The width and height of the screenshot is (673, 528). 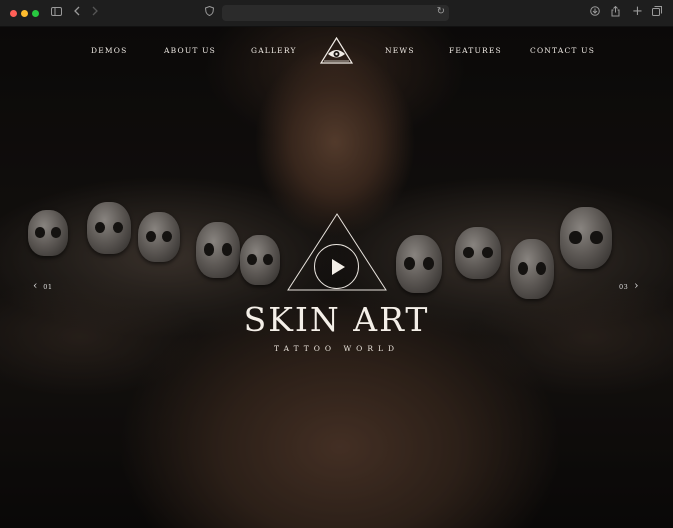 What do you see at coordinates (274, 50) in the screenshot?
I see `nav-gallery: GALLERY` at bounding box center [274, 50].